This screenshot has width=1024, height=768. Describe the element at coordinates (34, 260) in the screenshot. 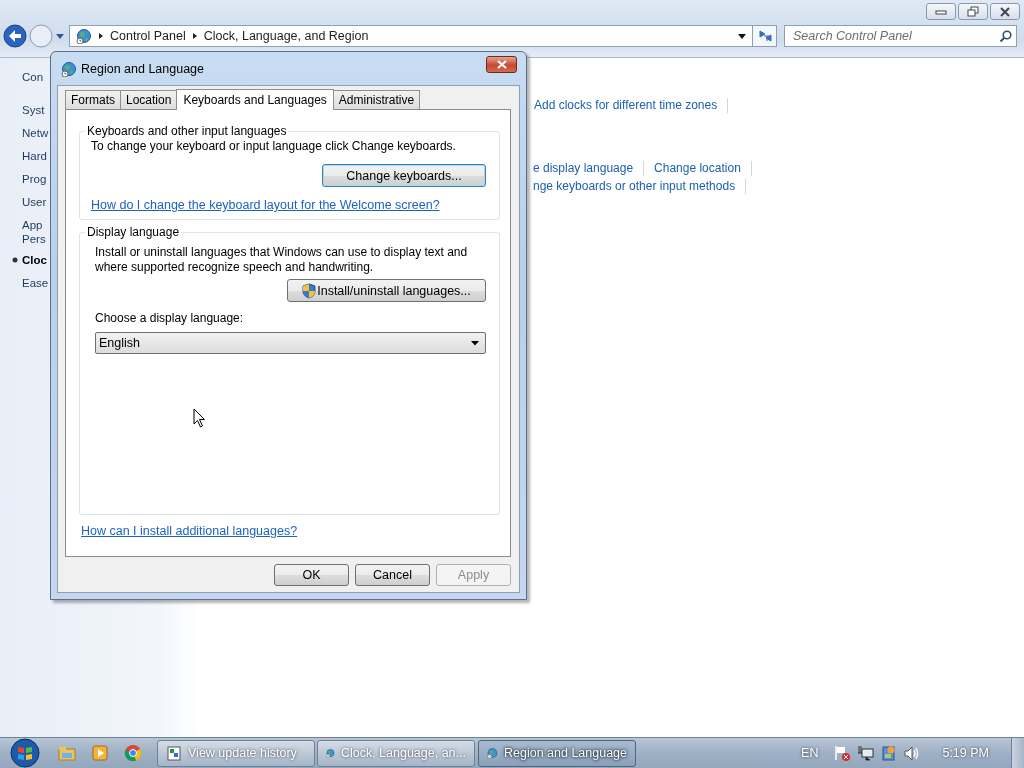

I see `sidebar-link: Cloc` at that location.